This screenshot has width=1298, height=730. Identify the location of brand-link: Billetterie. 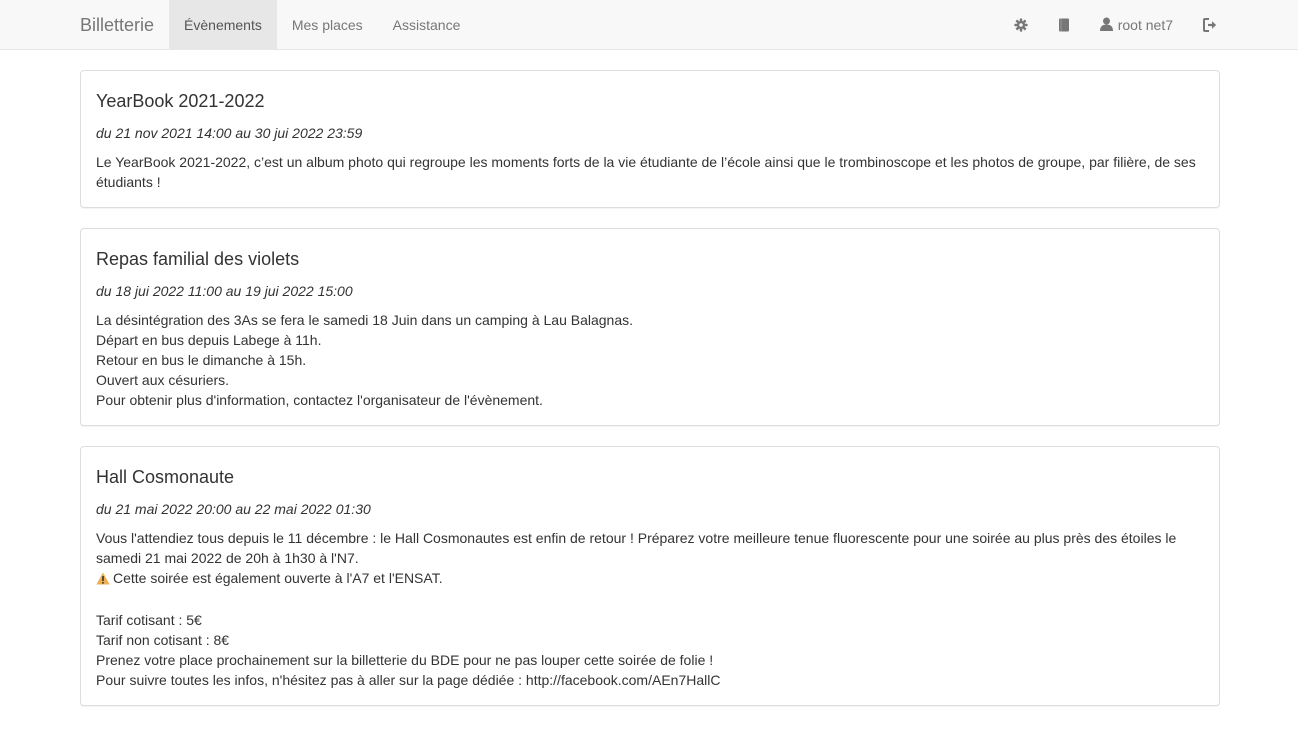
(117, 25).